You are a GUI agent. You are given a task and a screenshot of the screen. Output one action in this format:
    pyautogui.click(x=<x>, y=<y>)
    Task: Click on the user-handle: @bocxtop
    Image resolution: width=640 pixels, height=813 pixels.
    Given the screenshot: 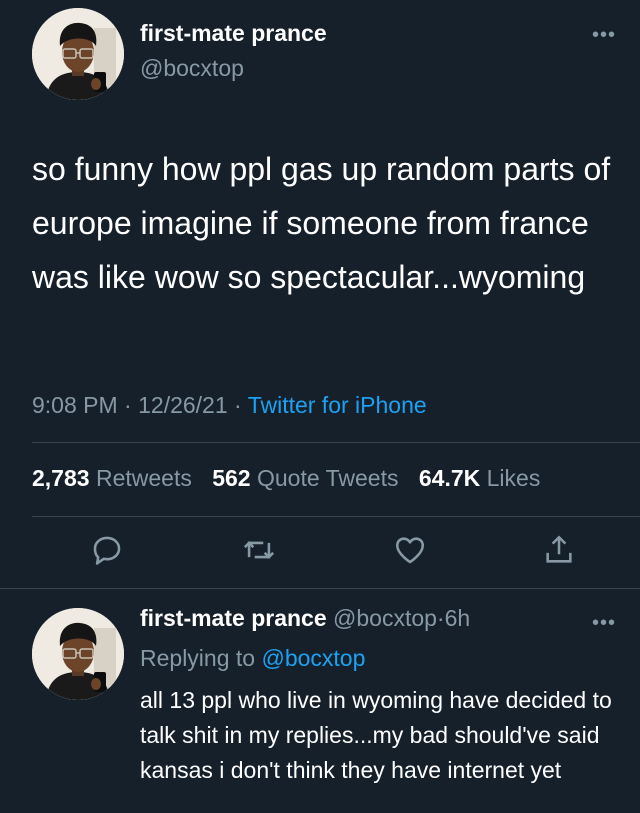 What is the action you would take?
    pyautogui.click(x=192, y=68)
    